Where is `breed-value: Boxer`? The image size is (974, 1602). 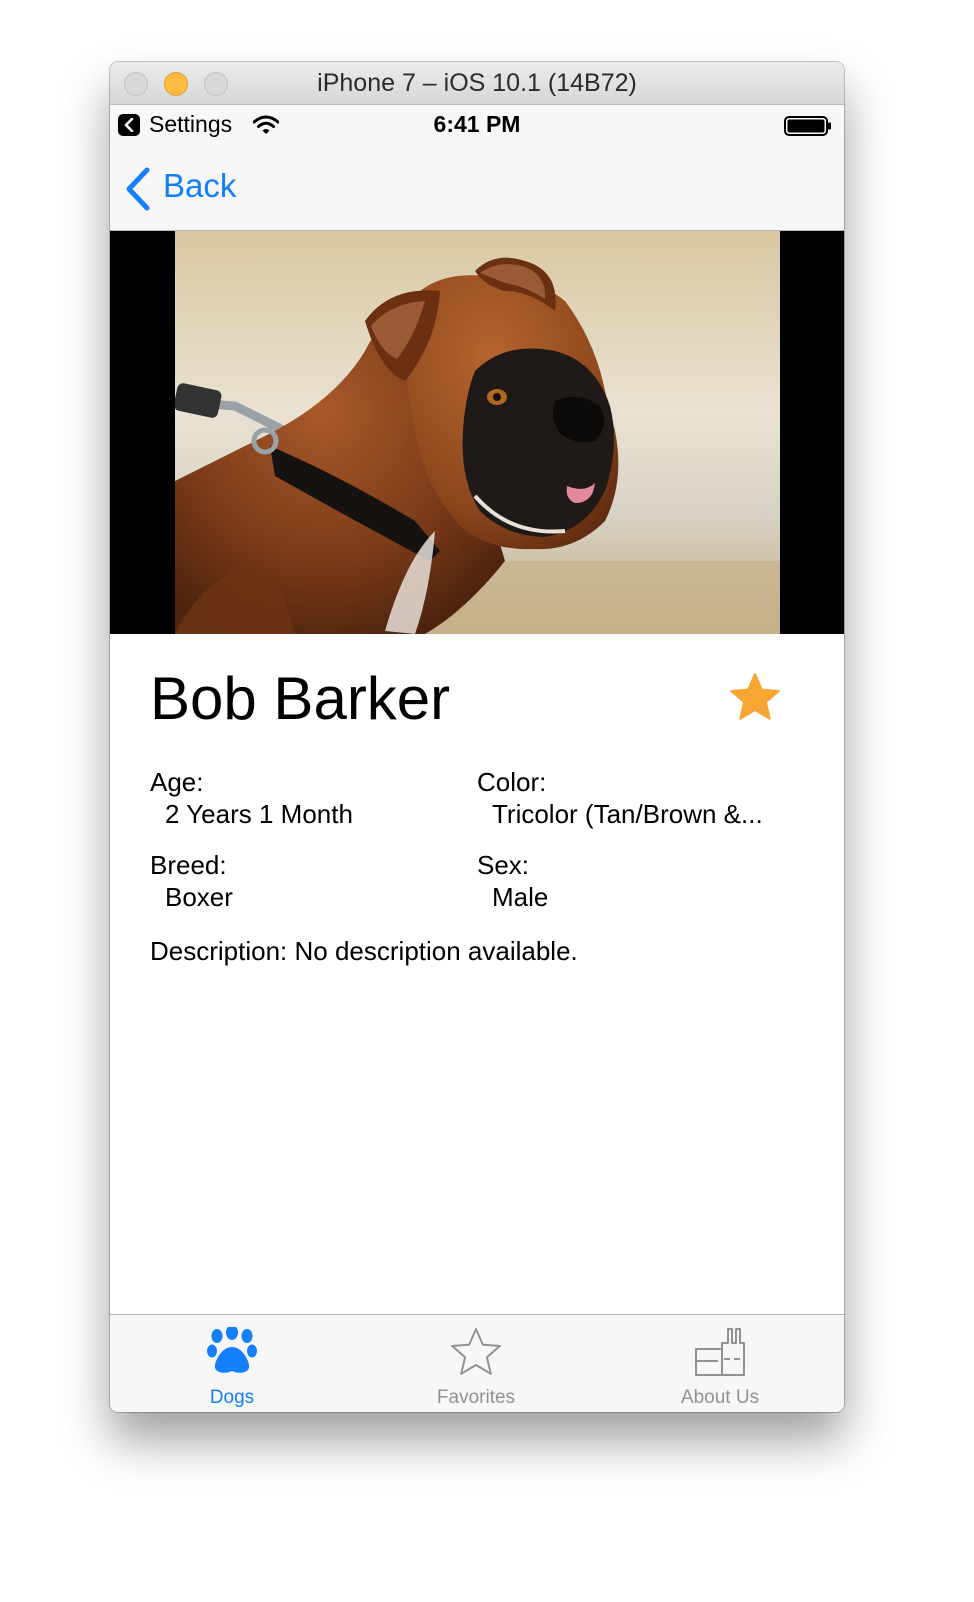 breed-value: Boxer is located at coordinates (199, 897).